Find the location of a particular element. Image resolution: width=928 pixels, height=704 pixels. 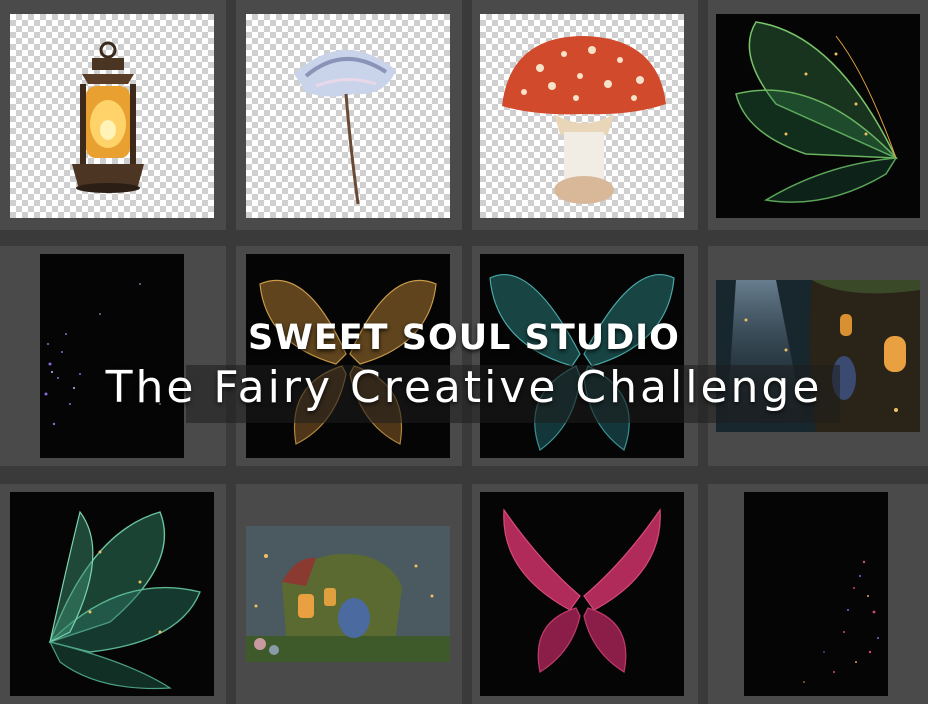

magenta-butterfly-wings-thumbnail is located at coordinates (582, 594).